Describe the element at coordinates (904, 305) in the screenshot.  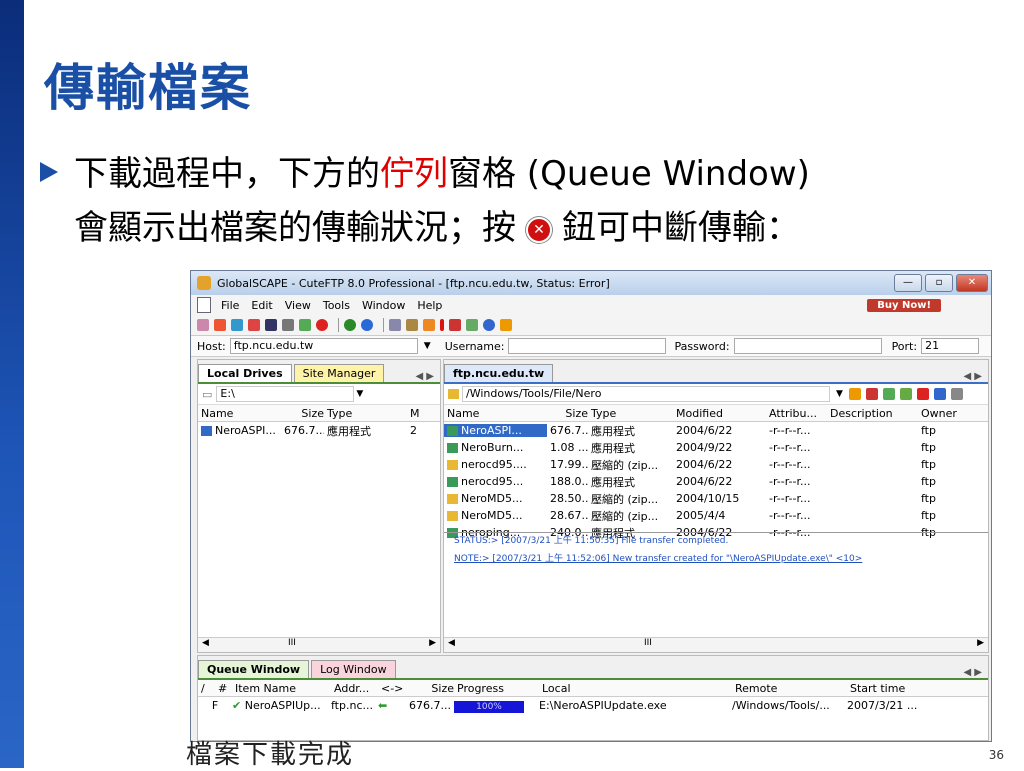
I see `buy-now-button: Buy Now!` at that location.